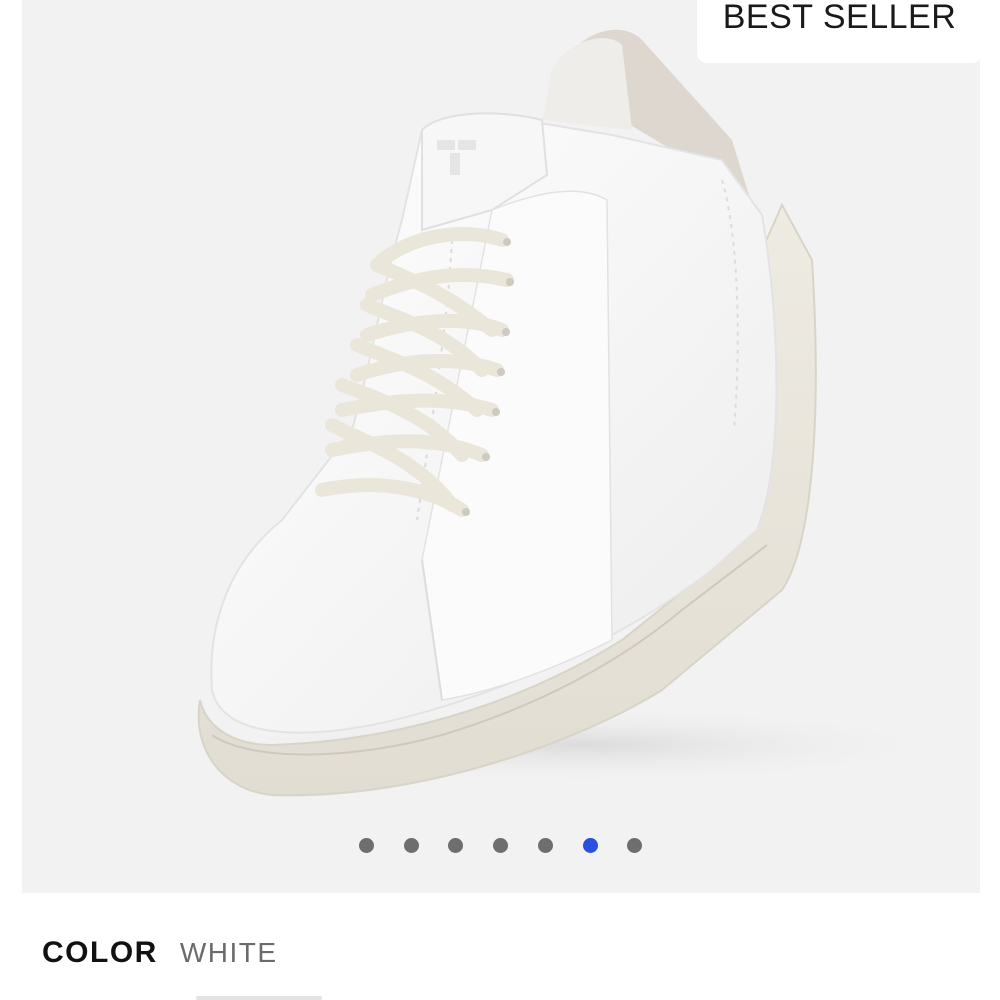 The height and width of the screenshot is (1000, 1000). Describe the element at coordinates (259, 998) in the screenshot. I see `color-swatch-partial` at that location.